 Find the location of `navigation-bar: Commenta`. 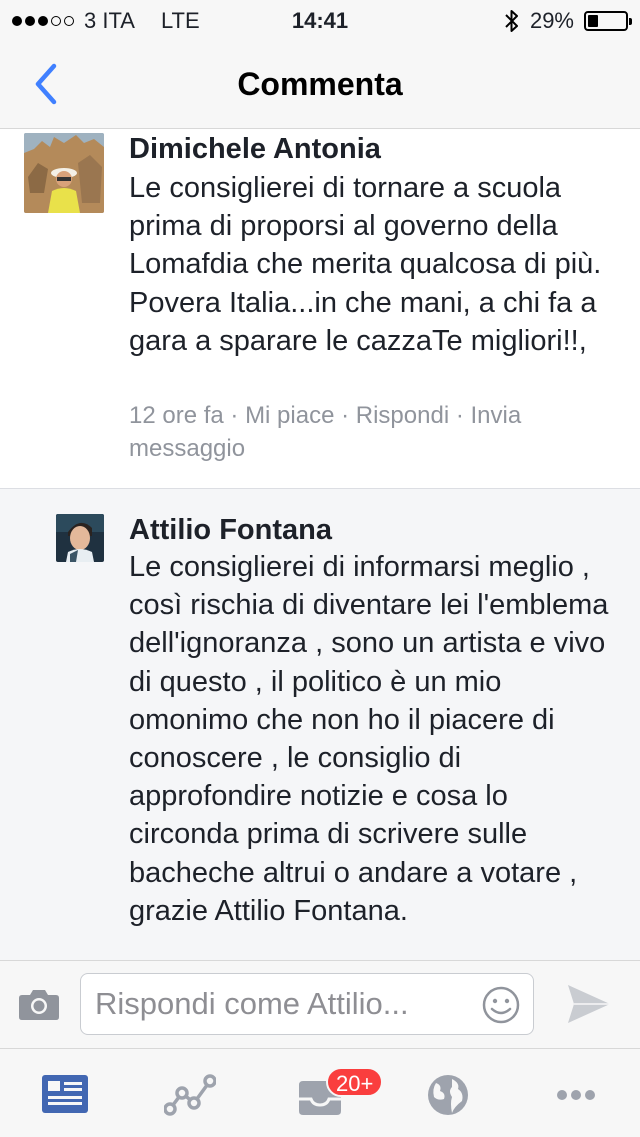

navigation-bar: Commenta is located at coordinates (320, 84).